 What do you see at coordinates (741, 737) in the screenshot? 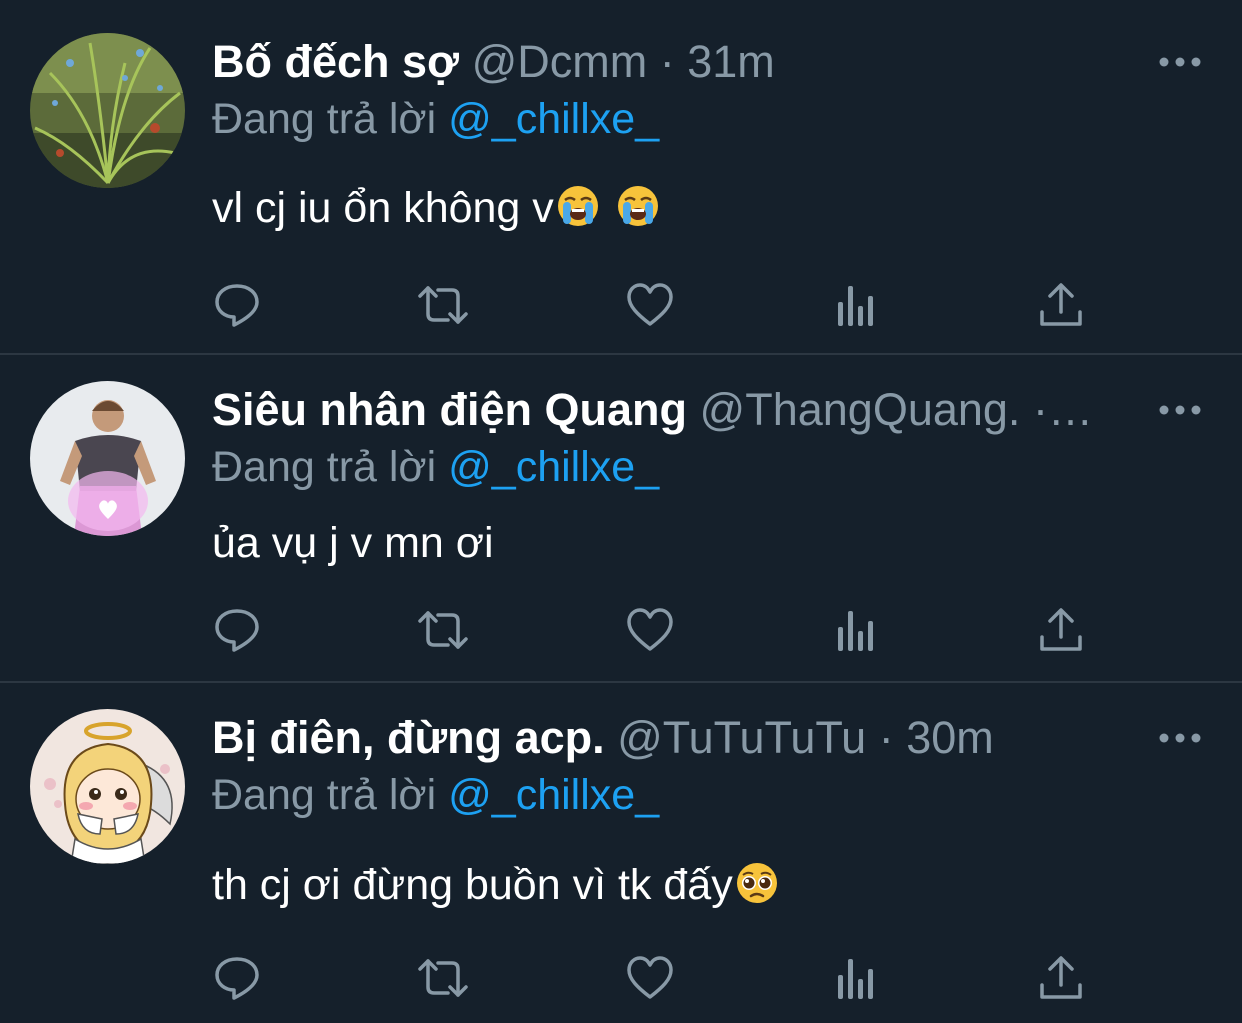
I see `user-handle: @TuTuTuTu` at bounding box center [741, 737].